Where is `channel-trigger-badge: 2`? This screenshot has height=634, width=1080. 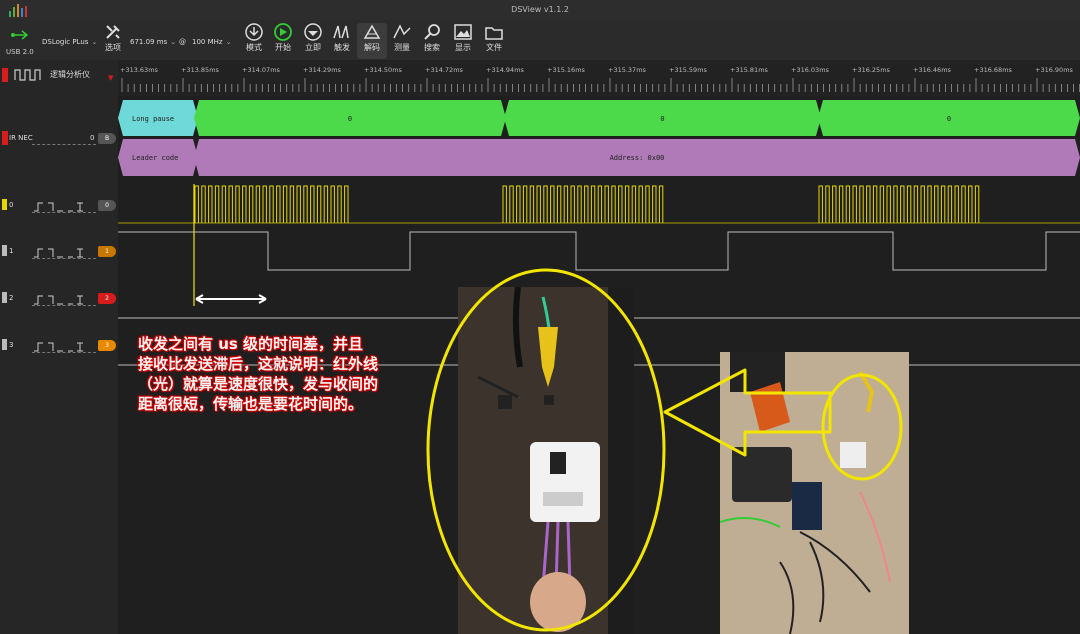 channel-trigger-badge: 2 is located at coordinates (107, 298).